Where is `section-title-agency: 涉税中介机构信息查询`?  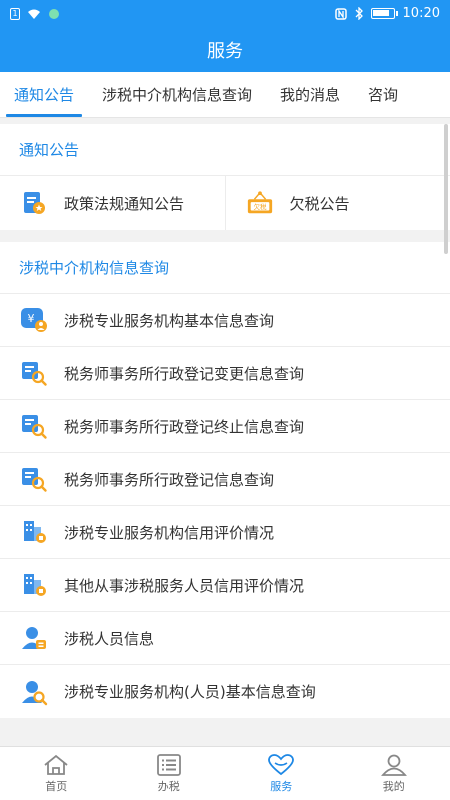 section-title-agency: 涉税中介机构信息查询 is located at coordinates (225, 268).